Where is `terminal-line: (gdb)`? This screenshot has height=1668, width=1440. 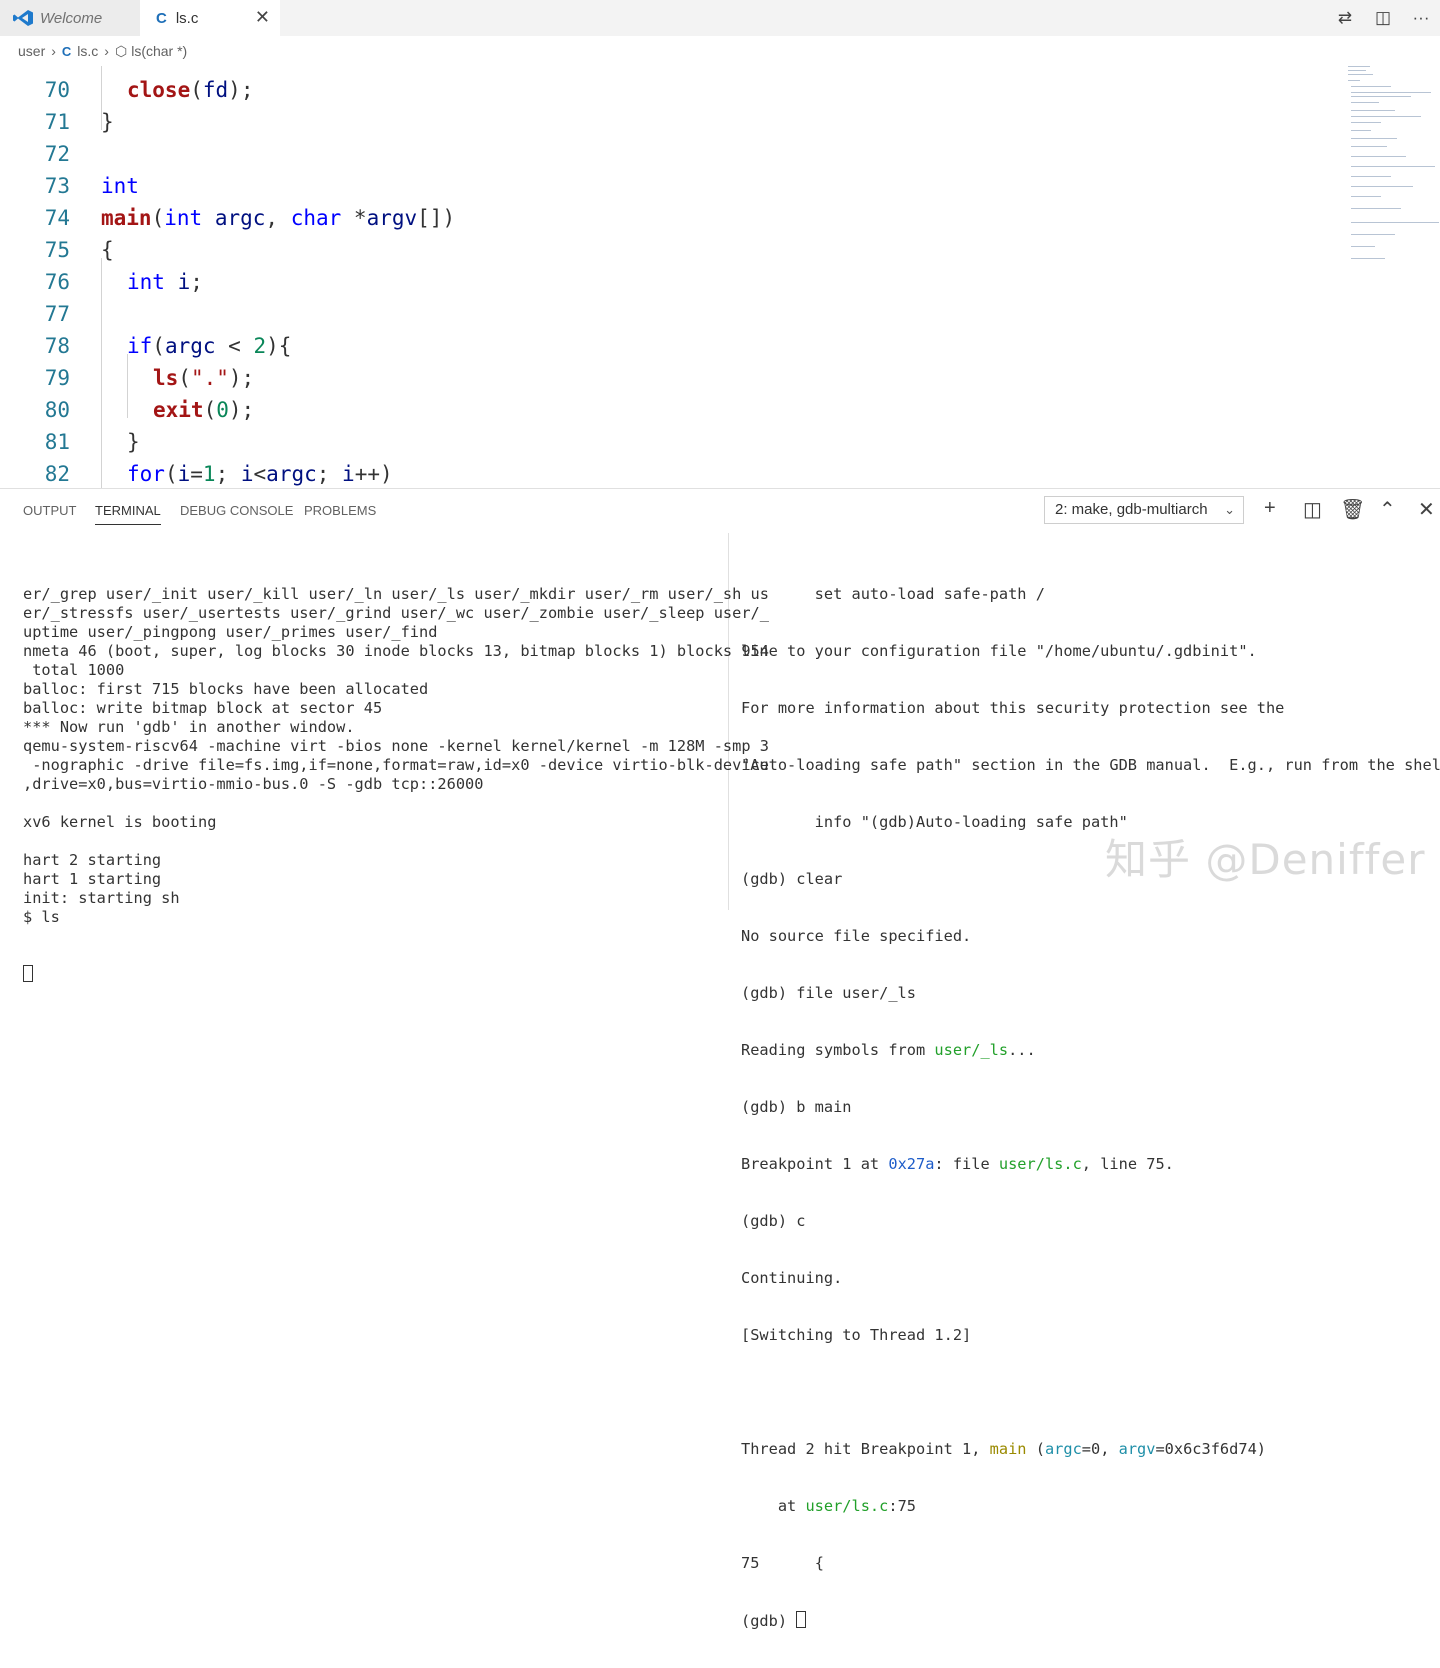
terminal-line: (gdb) is located at coordinates (1086, 1620).